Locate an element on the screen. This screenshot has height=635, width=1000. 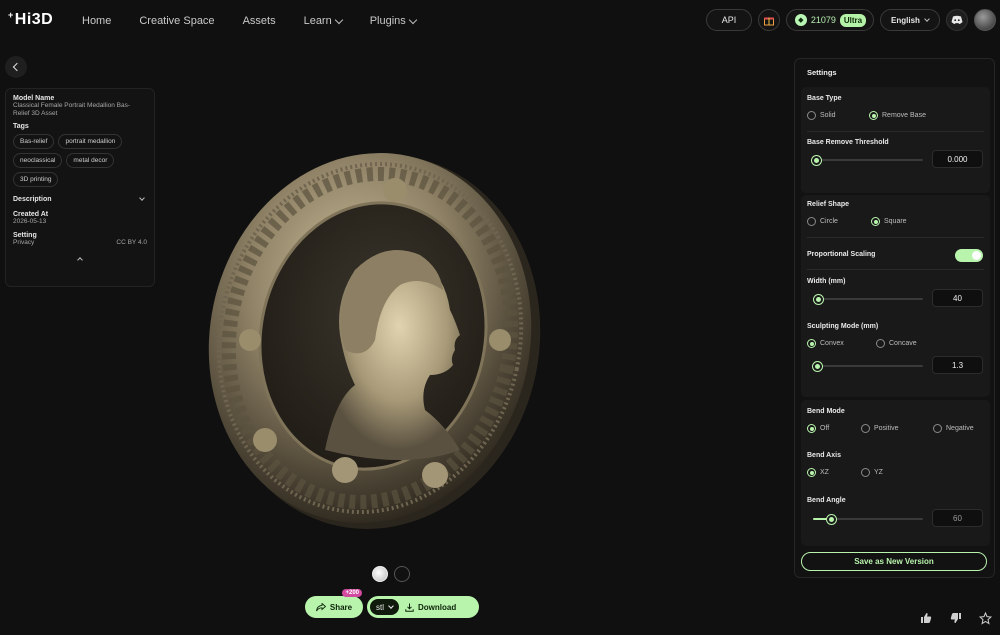
favorite-button is located at coordinates (985, 618).